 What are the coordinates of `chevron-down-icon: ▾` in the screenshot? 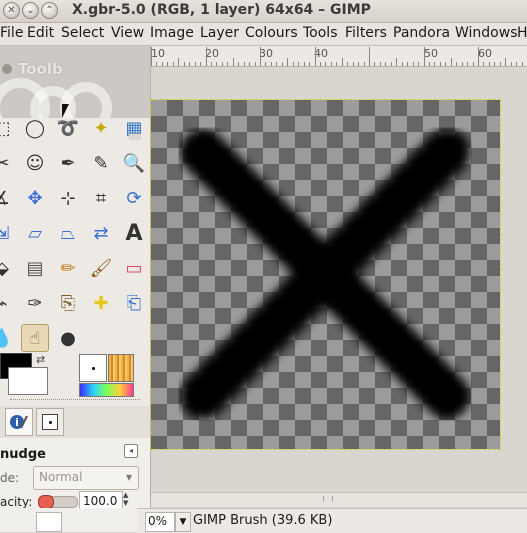 It's located at (128, 477).